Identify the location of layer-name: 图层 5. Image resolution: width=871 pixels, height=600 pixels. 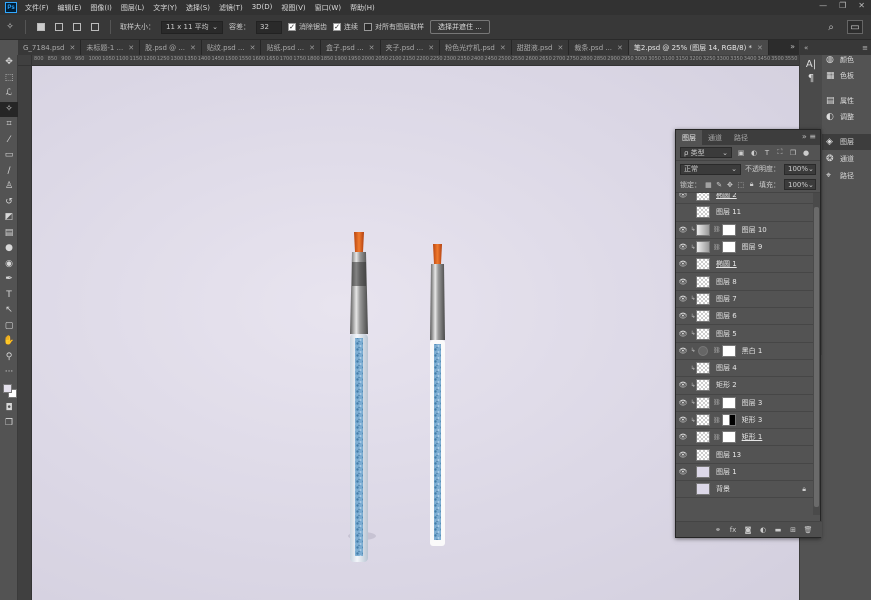
(726, 334).